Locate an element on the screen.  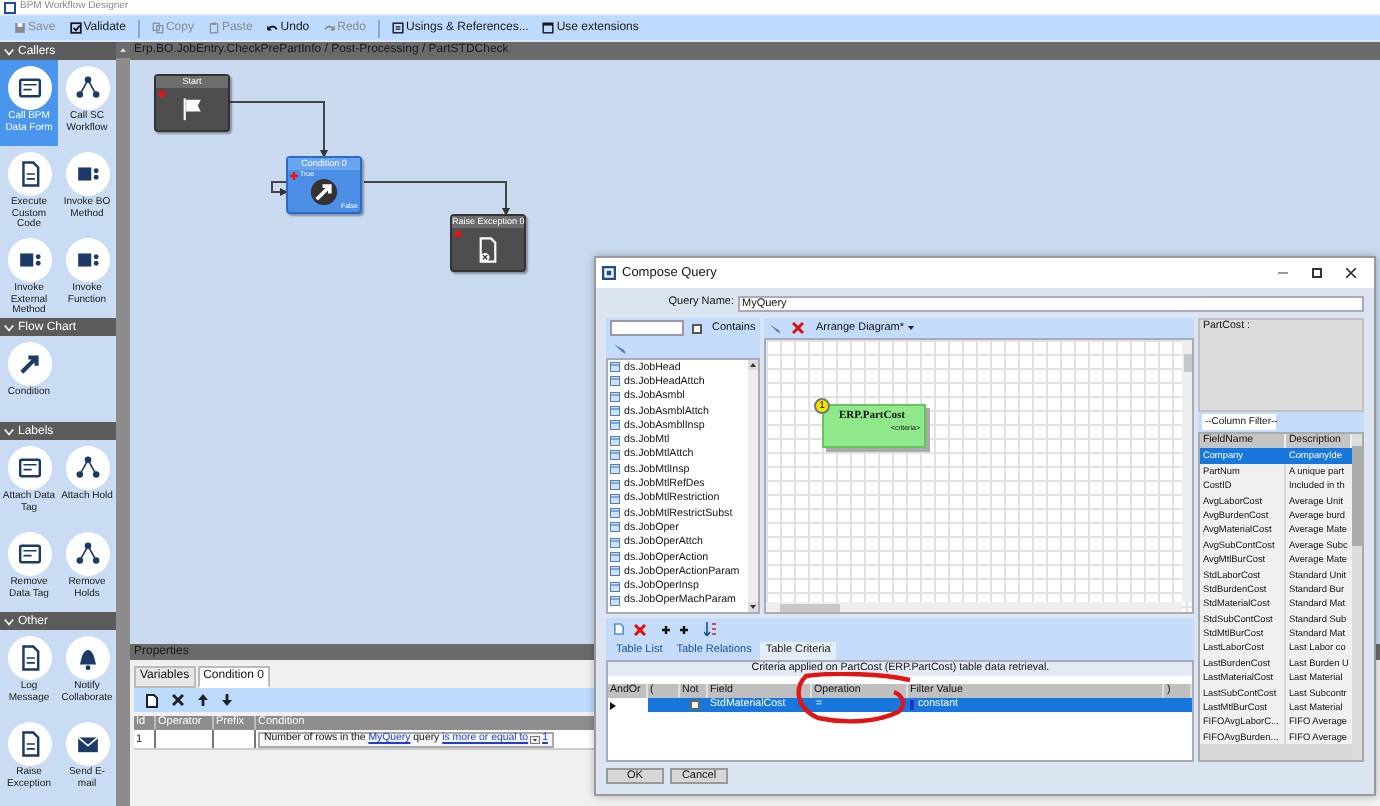
close-icon is located at coordinates (1351, 273).